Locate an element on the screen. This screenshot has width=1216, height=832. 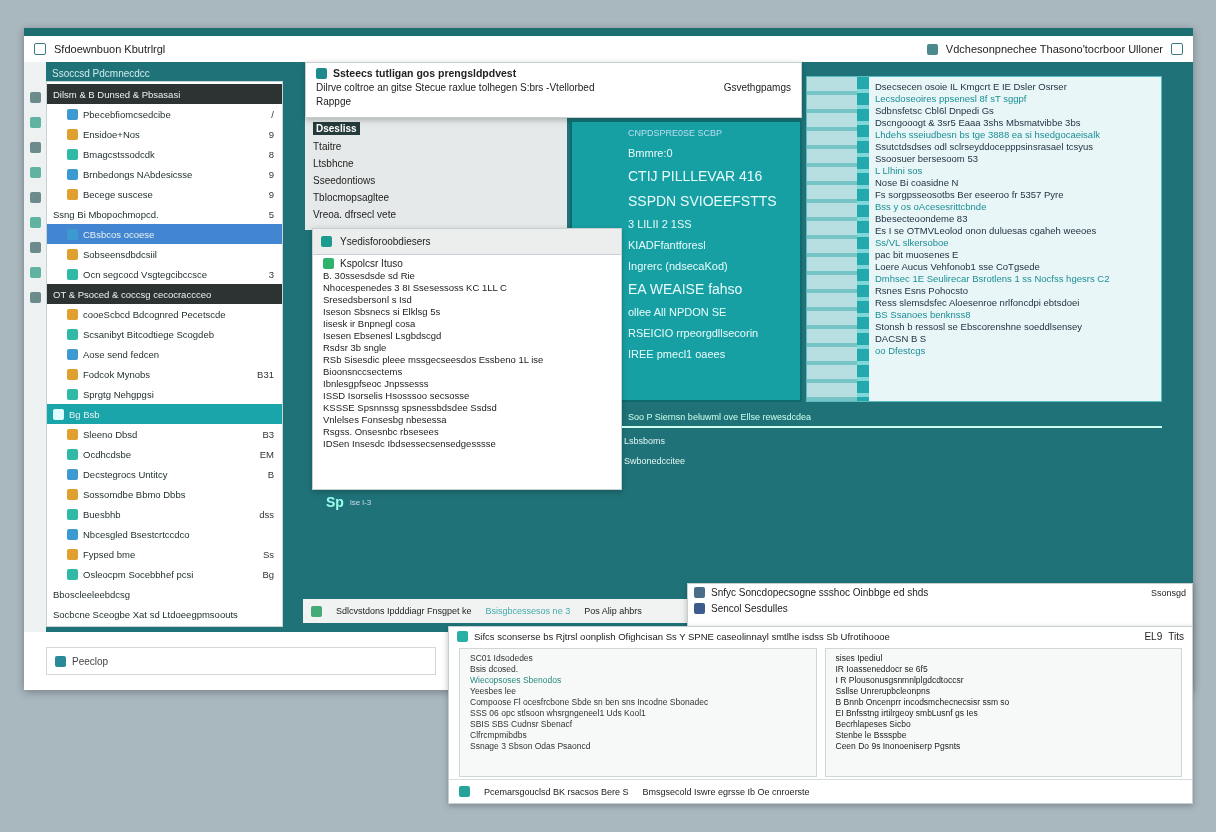
notification-text: Sencol Sesdulles is located at coordinates (749, 608).